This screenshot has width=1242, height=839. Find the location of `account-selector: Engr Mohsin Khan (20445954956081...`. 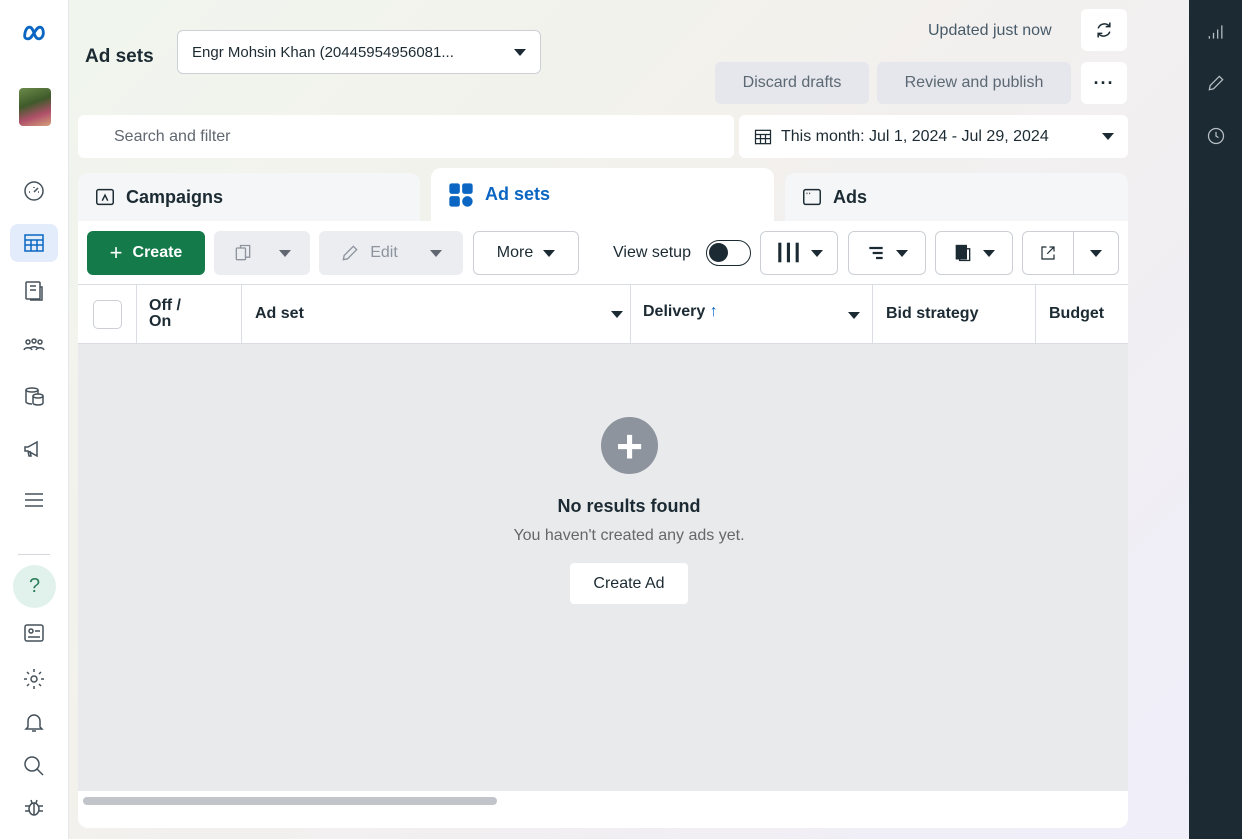

account-selector: Engr Mohsin Khan (20445954956081... is located at coordinates (359, 52).